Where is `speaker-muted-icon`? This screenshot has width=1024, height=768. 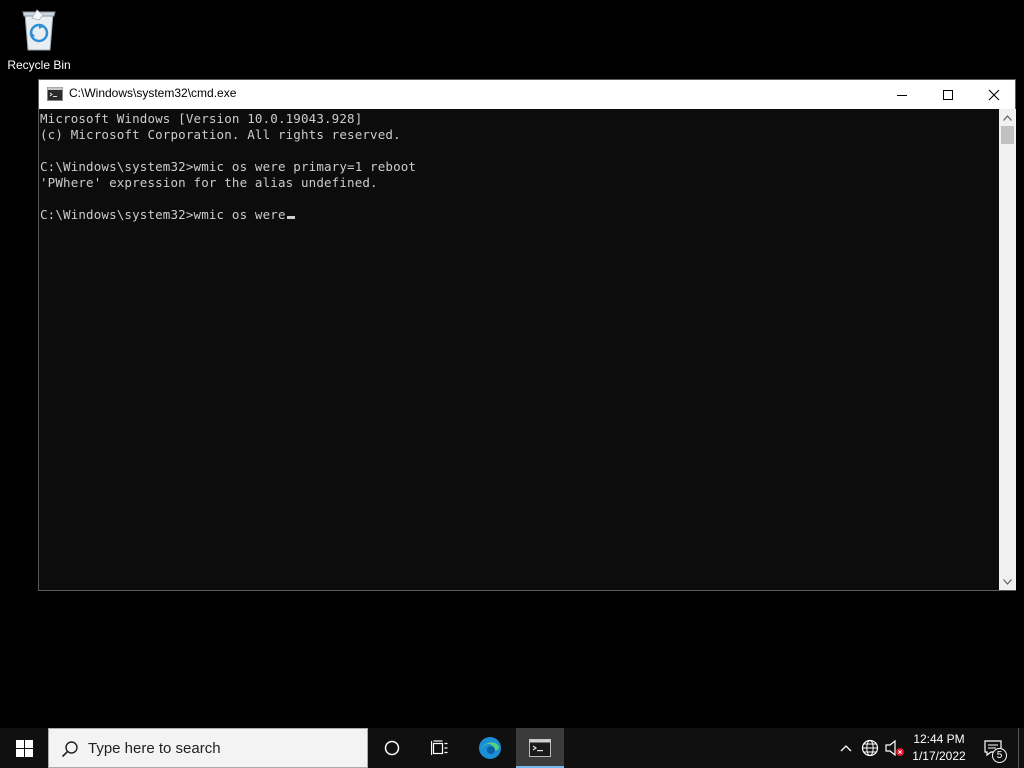 speaker-muted-icon is located at coordinates (894, 748).